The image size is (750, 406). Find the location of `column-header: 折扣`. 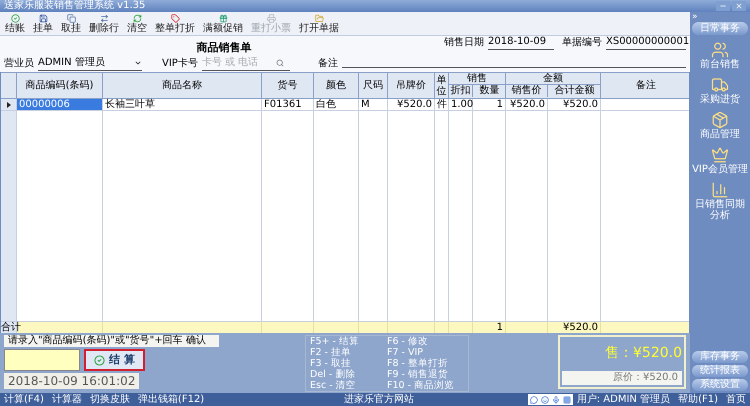

column-header: 折扣 is located at coordinates (461, 91).